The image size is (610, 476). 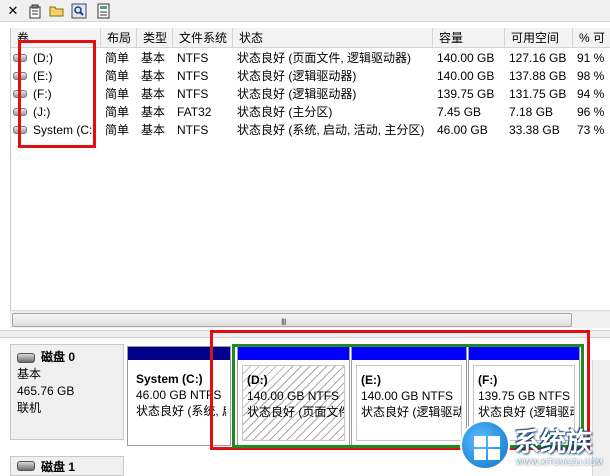 What do you see at coordinates (296, 412) in the screenshot?
I see `partition-status: 状态良好 (页面文件` at bounding box center [296, 412].